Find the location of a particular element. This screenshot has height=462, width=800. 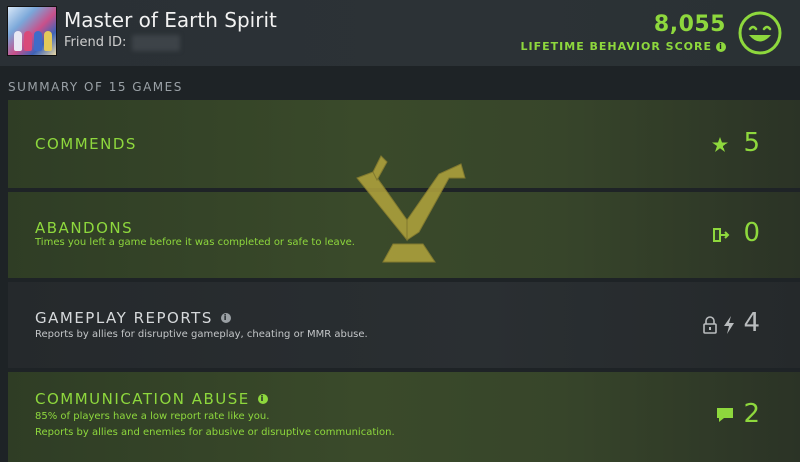

gameplay-reports-title: GAMEPLAY REPORTS i is located at coordinates (133, 318).